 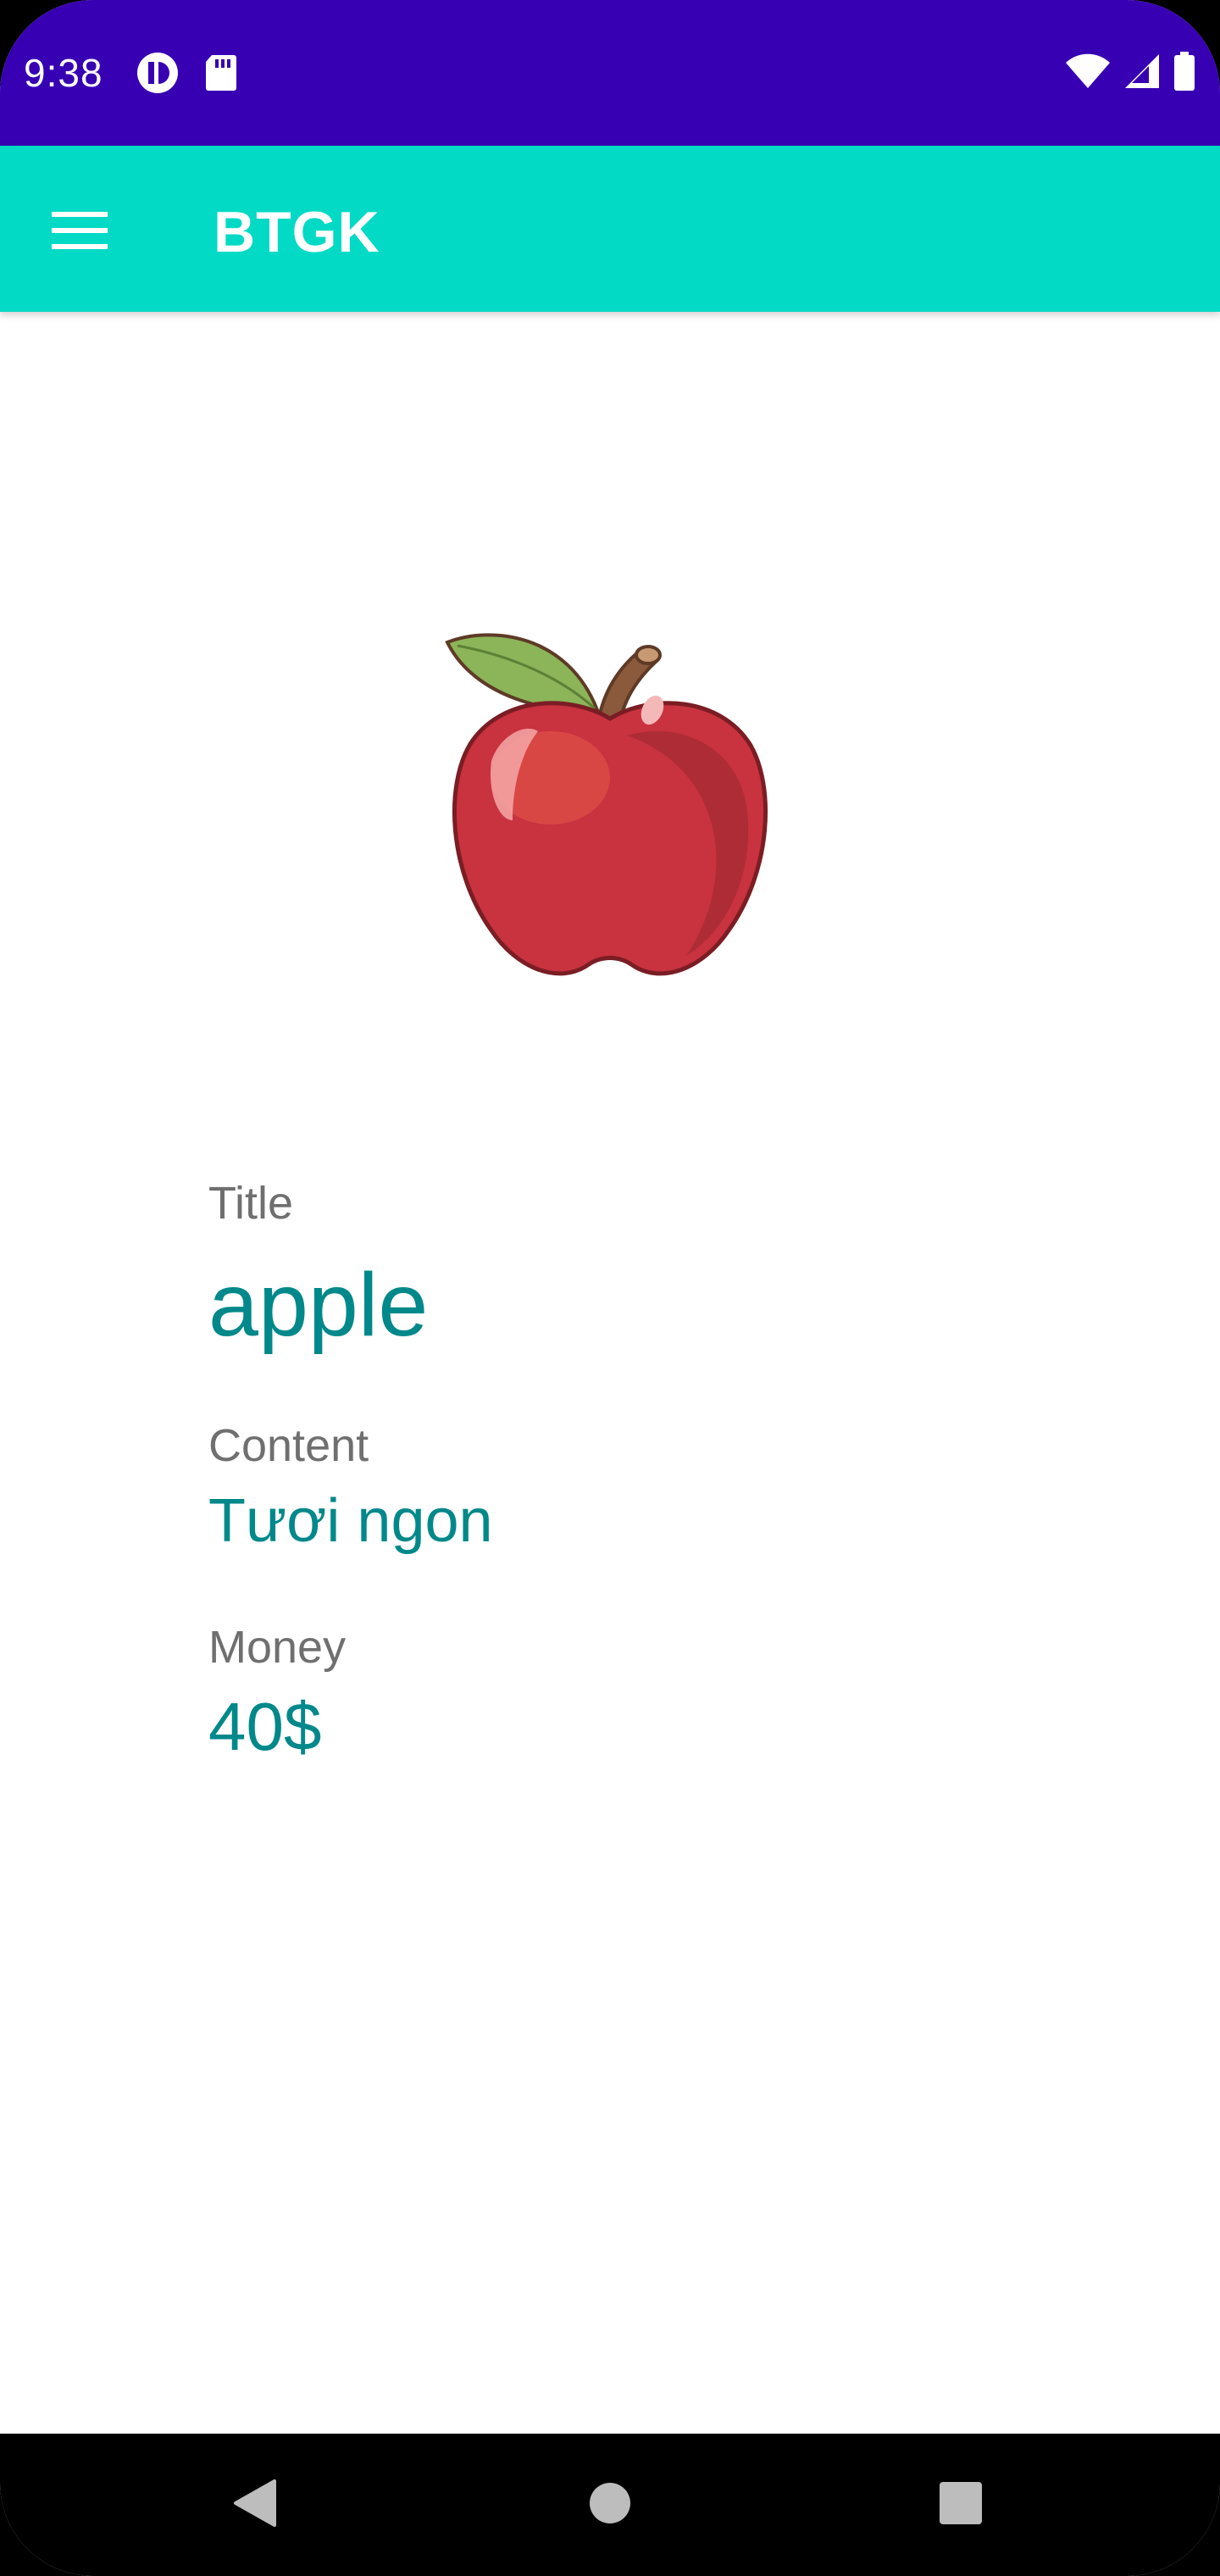 What do you see at coordinates (265, 1726) in the screenshot?
I see `money-value: 40$` at bounding box center [265, 1726].